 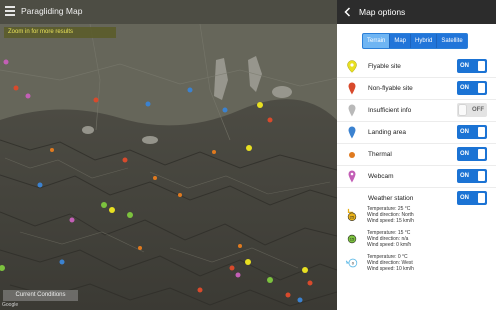 I want to click on map-type-terrain: Terrain, so click(x=376, y=41).